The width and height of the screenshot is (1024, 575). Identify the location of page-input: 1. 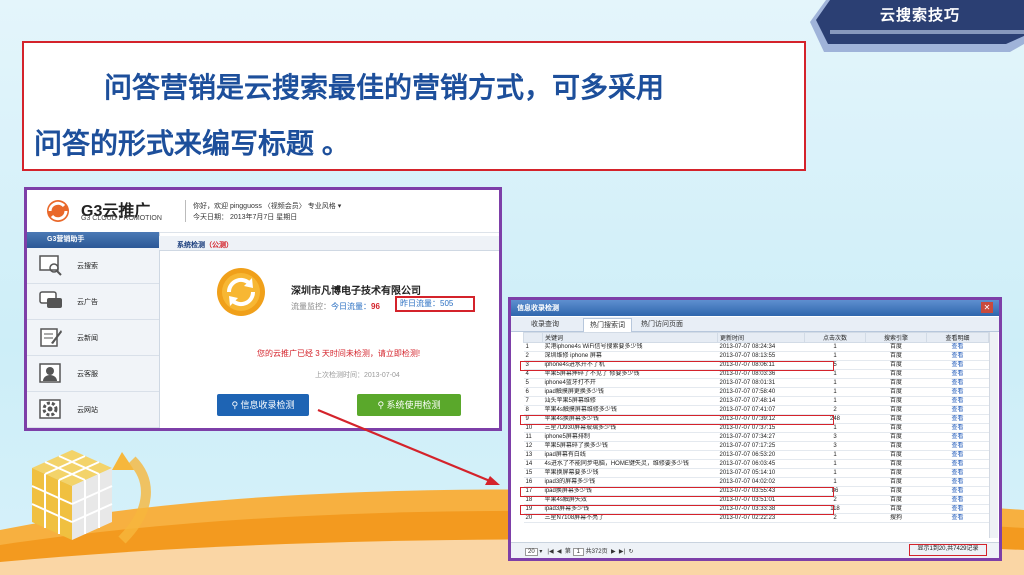
(578, 552).